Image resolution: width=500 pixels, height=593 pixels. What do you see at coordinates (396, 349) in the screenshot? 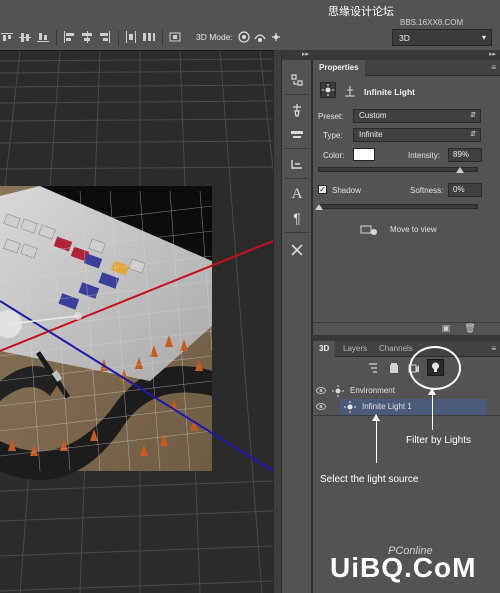
I see `tab-channels: Channels` at bounding box center [396, 349].